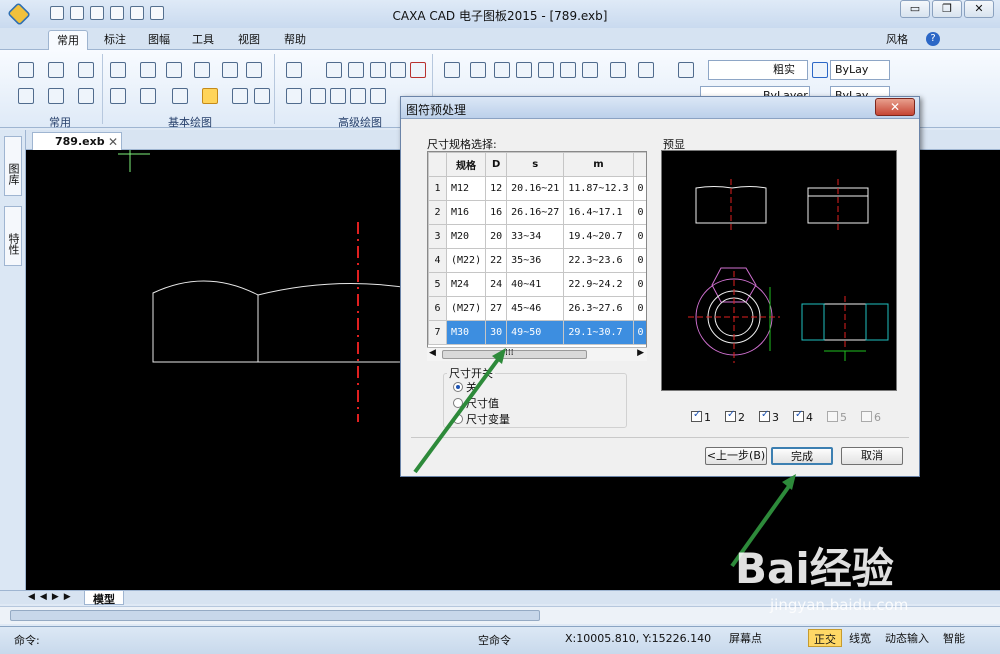 This screenshot has height=654, width=1000. What do you see at coordinates (954, 638) in the screenshot?
I see `smart-snap-toggle: 智能` at bounding box center [954, 638].